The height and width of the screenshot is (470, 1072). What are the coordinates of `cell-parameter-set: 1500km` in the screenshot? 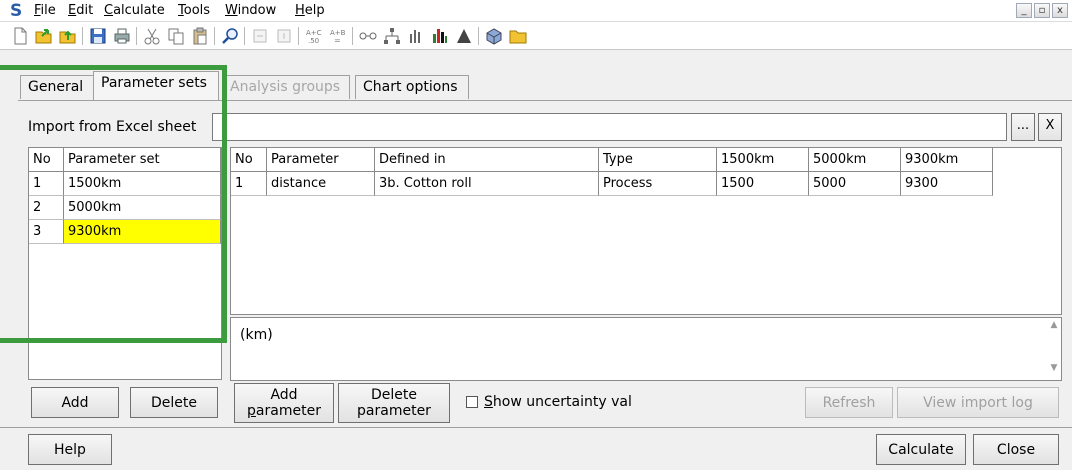 It's located at (142, 184).